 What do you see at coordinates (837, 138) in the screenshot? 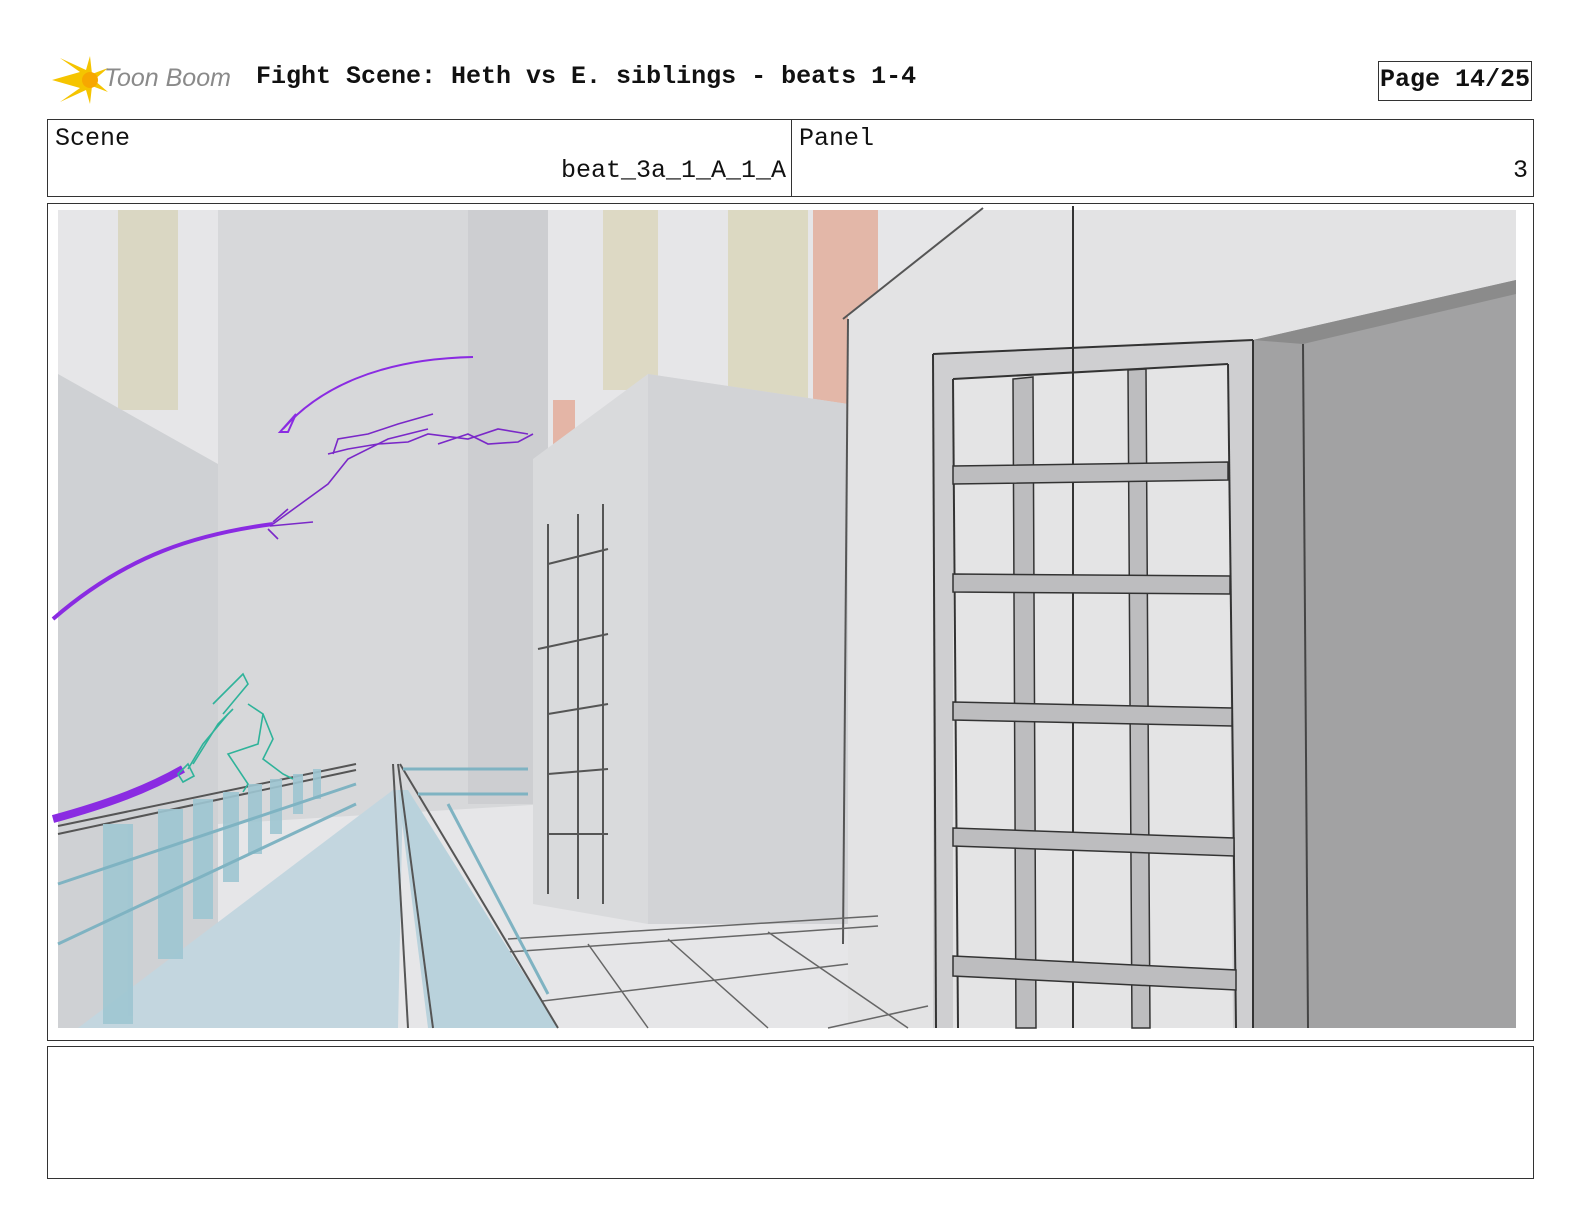
I see `panel-label: Panel` at bounding box center [837, 138].